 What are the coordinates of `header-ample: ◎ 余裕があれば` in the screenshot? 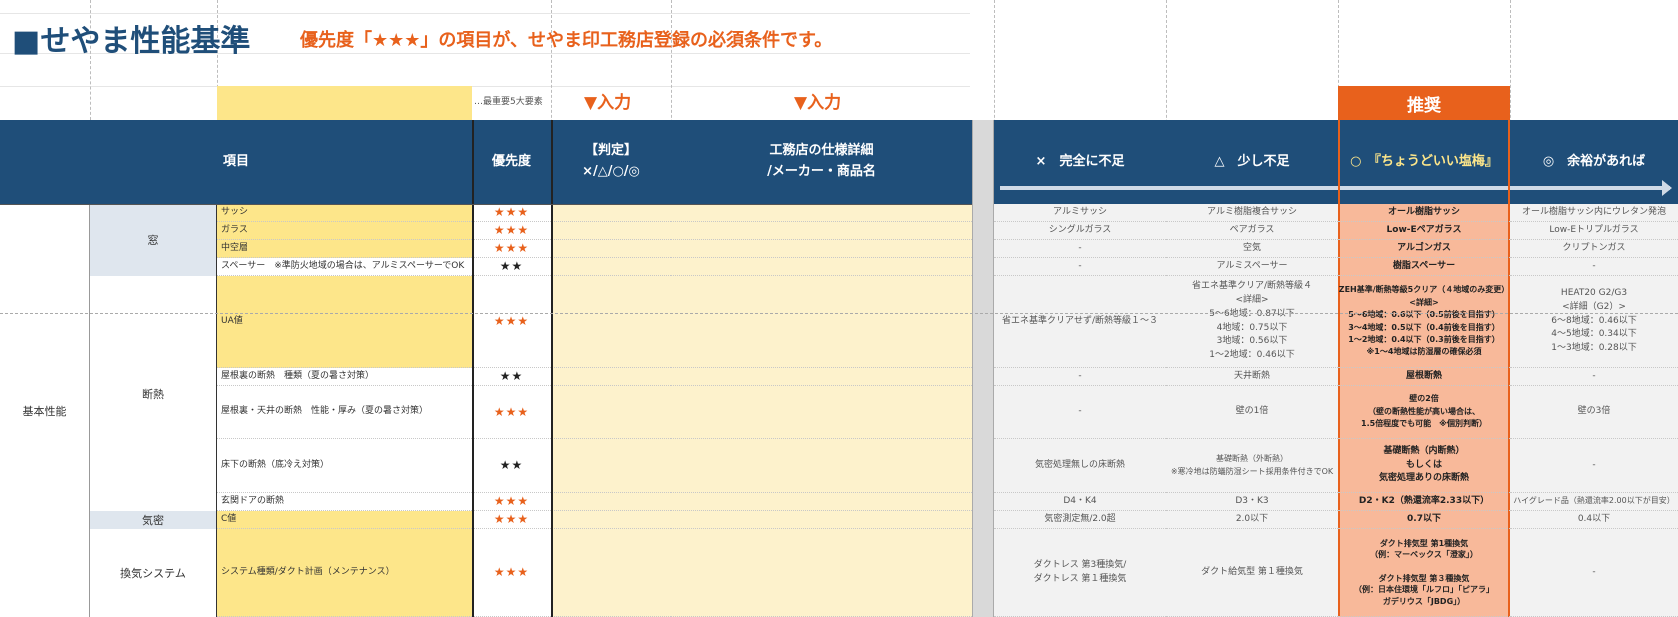 It's located at (1594, 162).